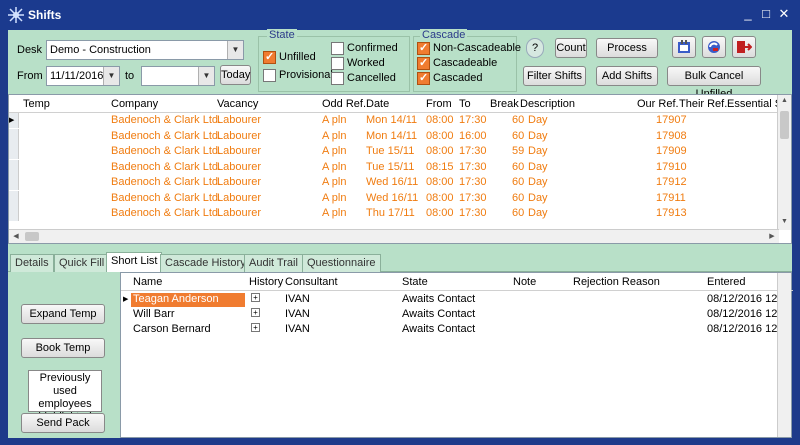 Image resolution: width=800 pixels, height=445 pixels. What do you see at coordinates (134, 262) in the screenshot?
I see `tab-short-list: Short List` at bounding box center [134, 262].